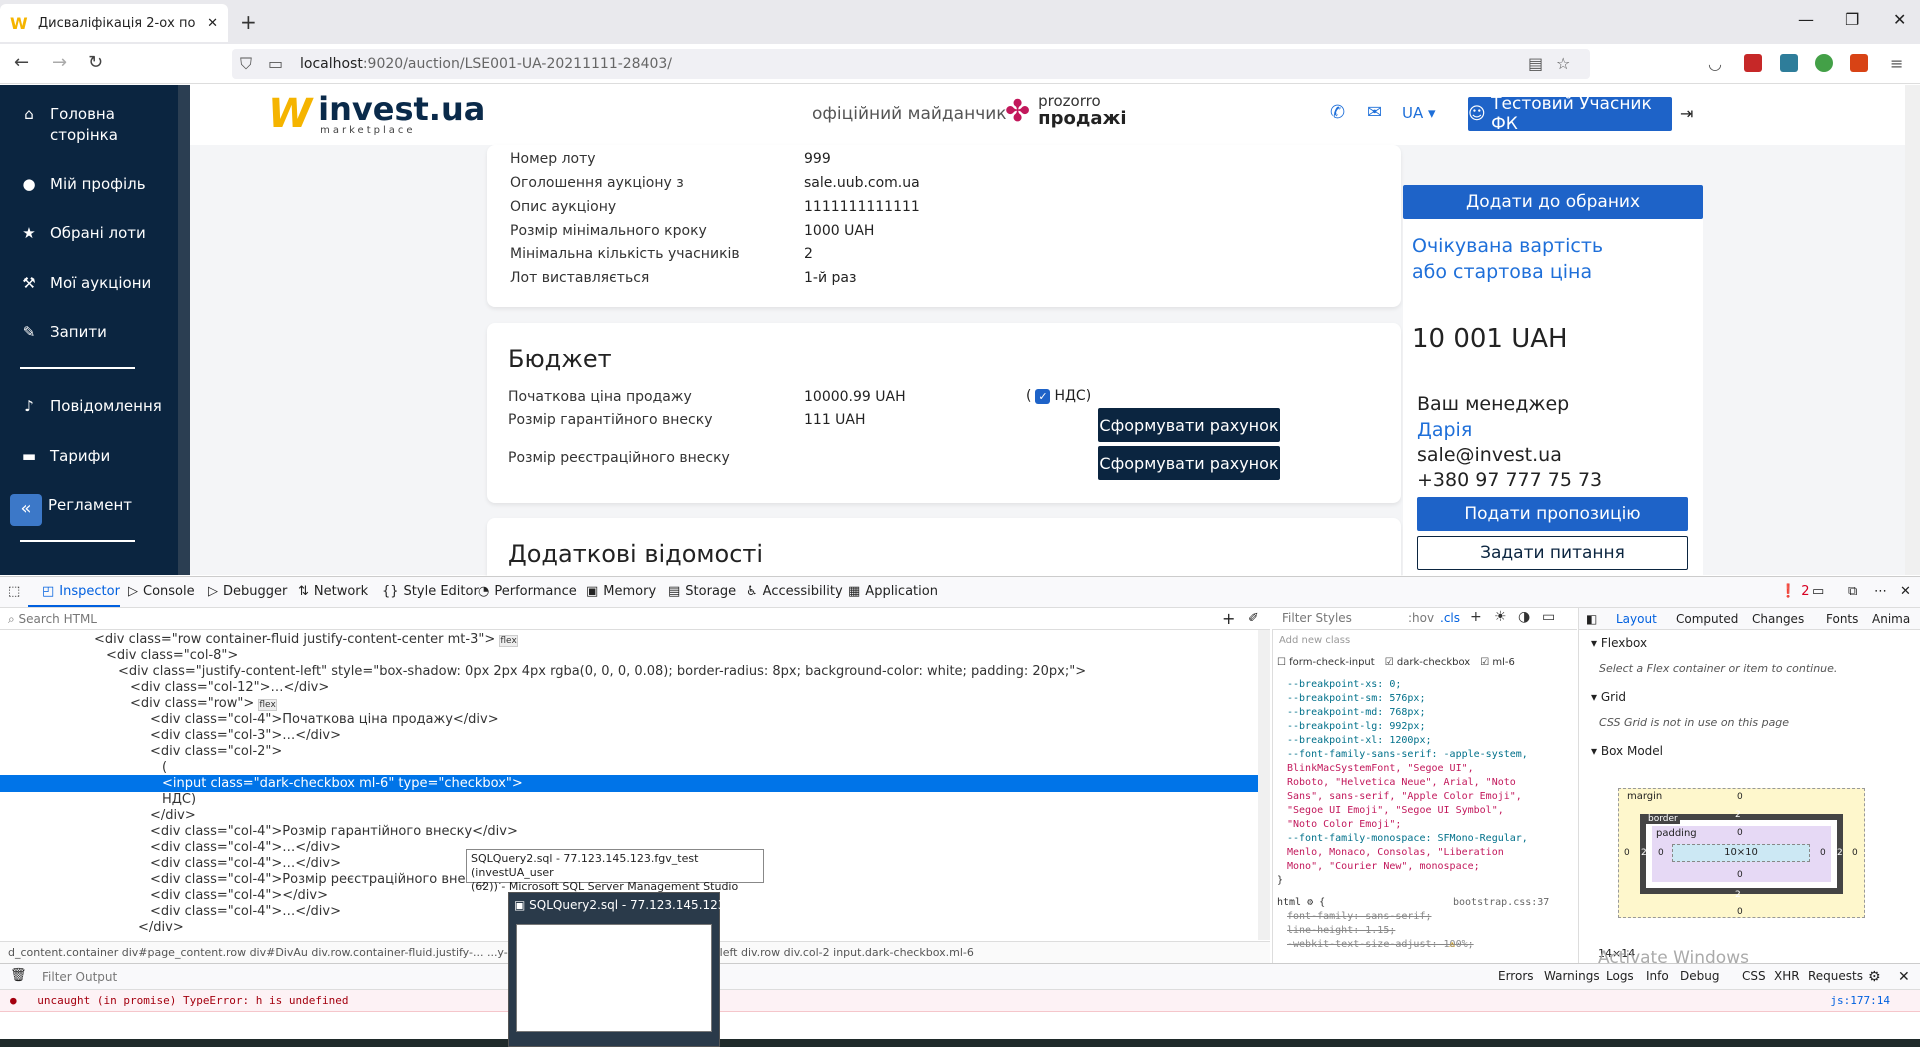 The width and height of the screenshot is (1920, 1047). Describe the element at coordinates (184, 330) in the screenshot. I see `sidebar-scrollbar` at that location.